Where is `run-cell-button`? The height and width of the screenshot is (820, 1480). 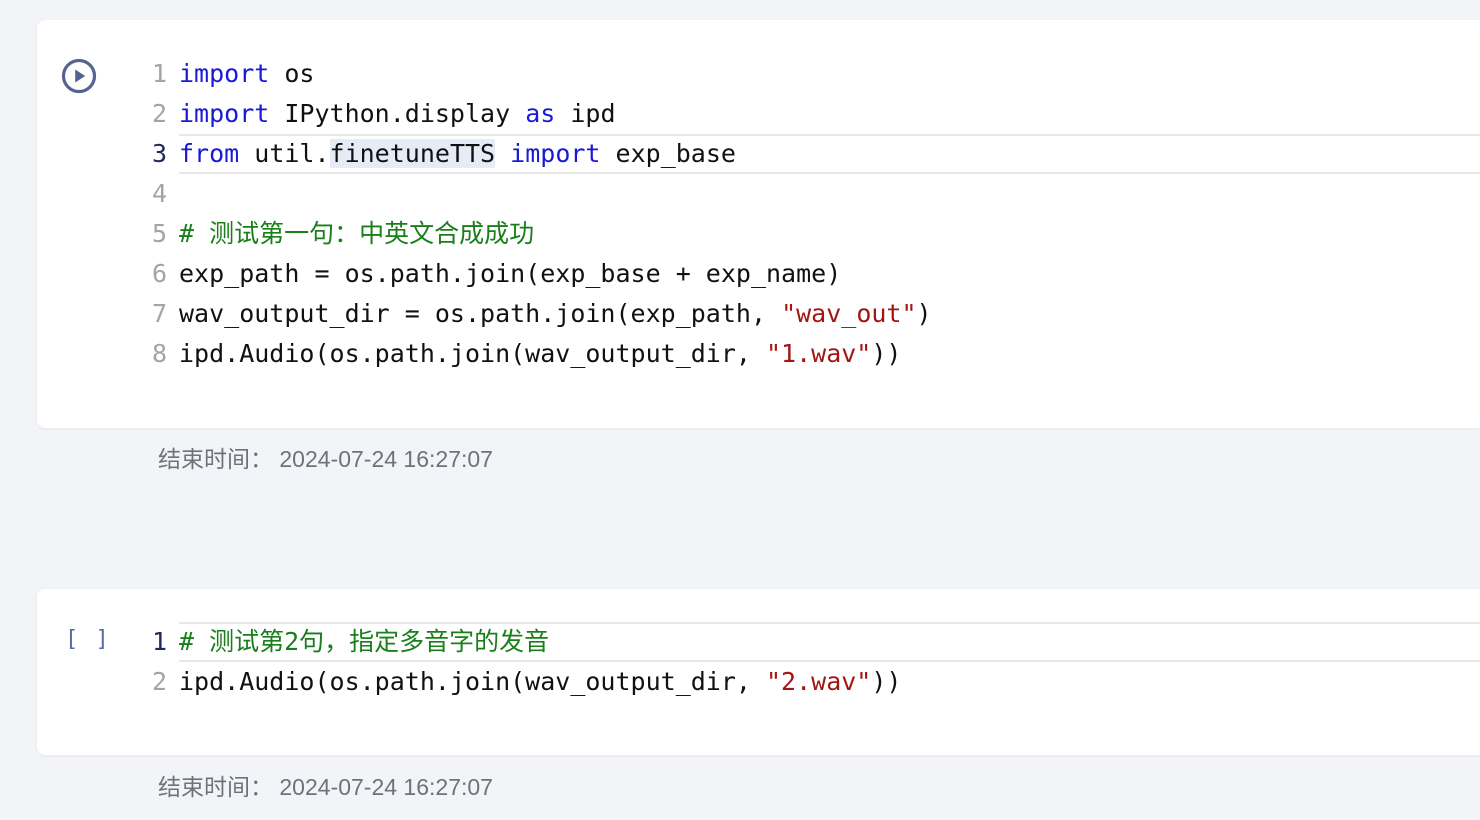 run-cell-button is located at coordinates (79, 76).